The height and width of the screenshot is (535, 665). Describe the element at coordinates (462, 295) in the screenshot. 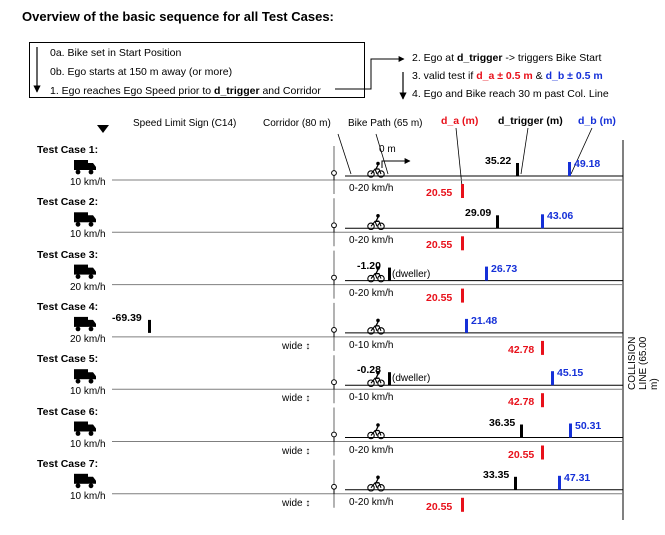

I see `case-3-d-a-marker` at that location.